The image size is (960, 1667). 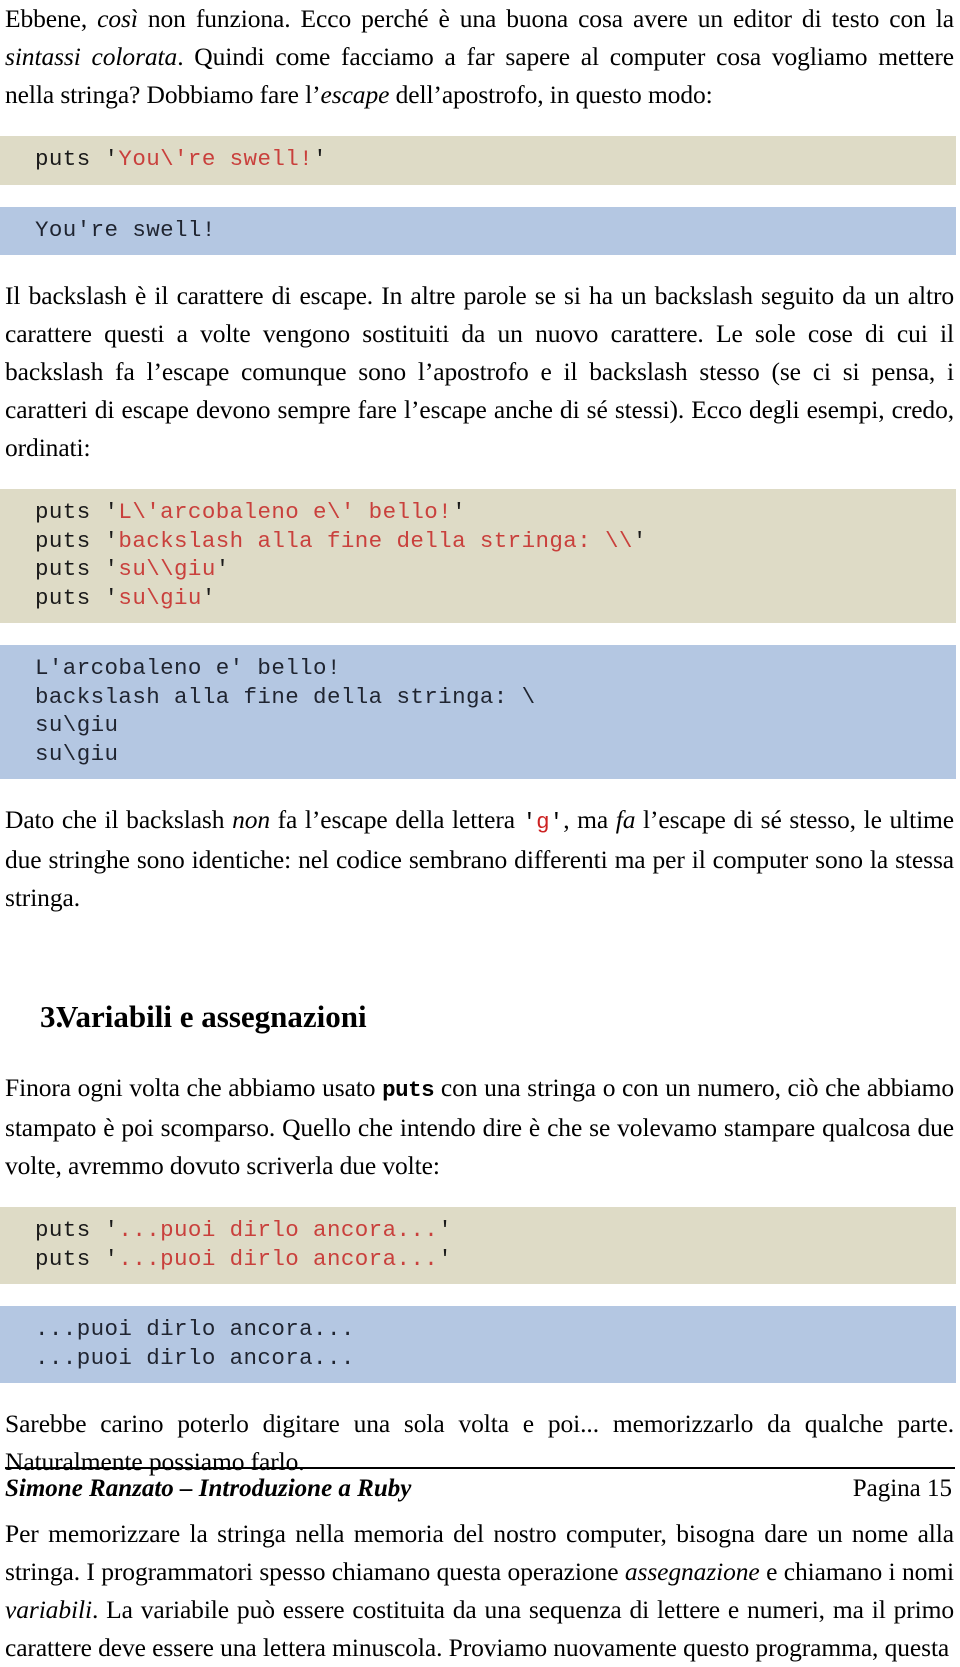 I want to click on section-heading-variabili: 3. Variabili e assegnazioni, so click(x=480, y=1017).